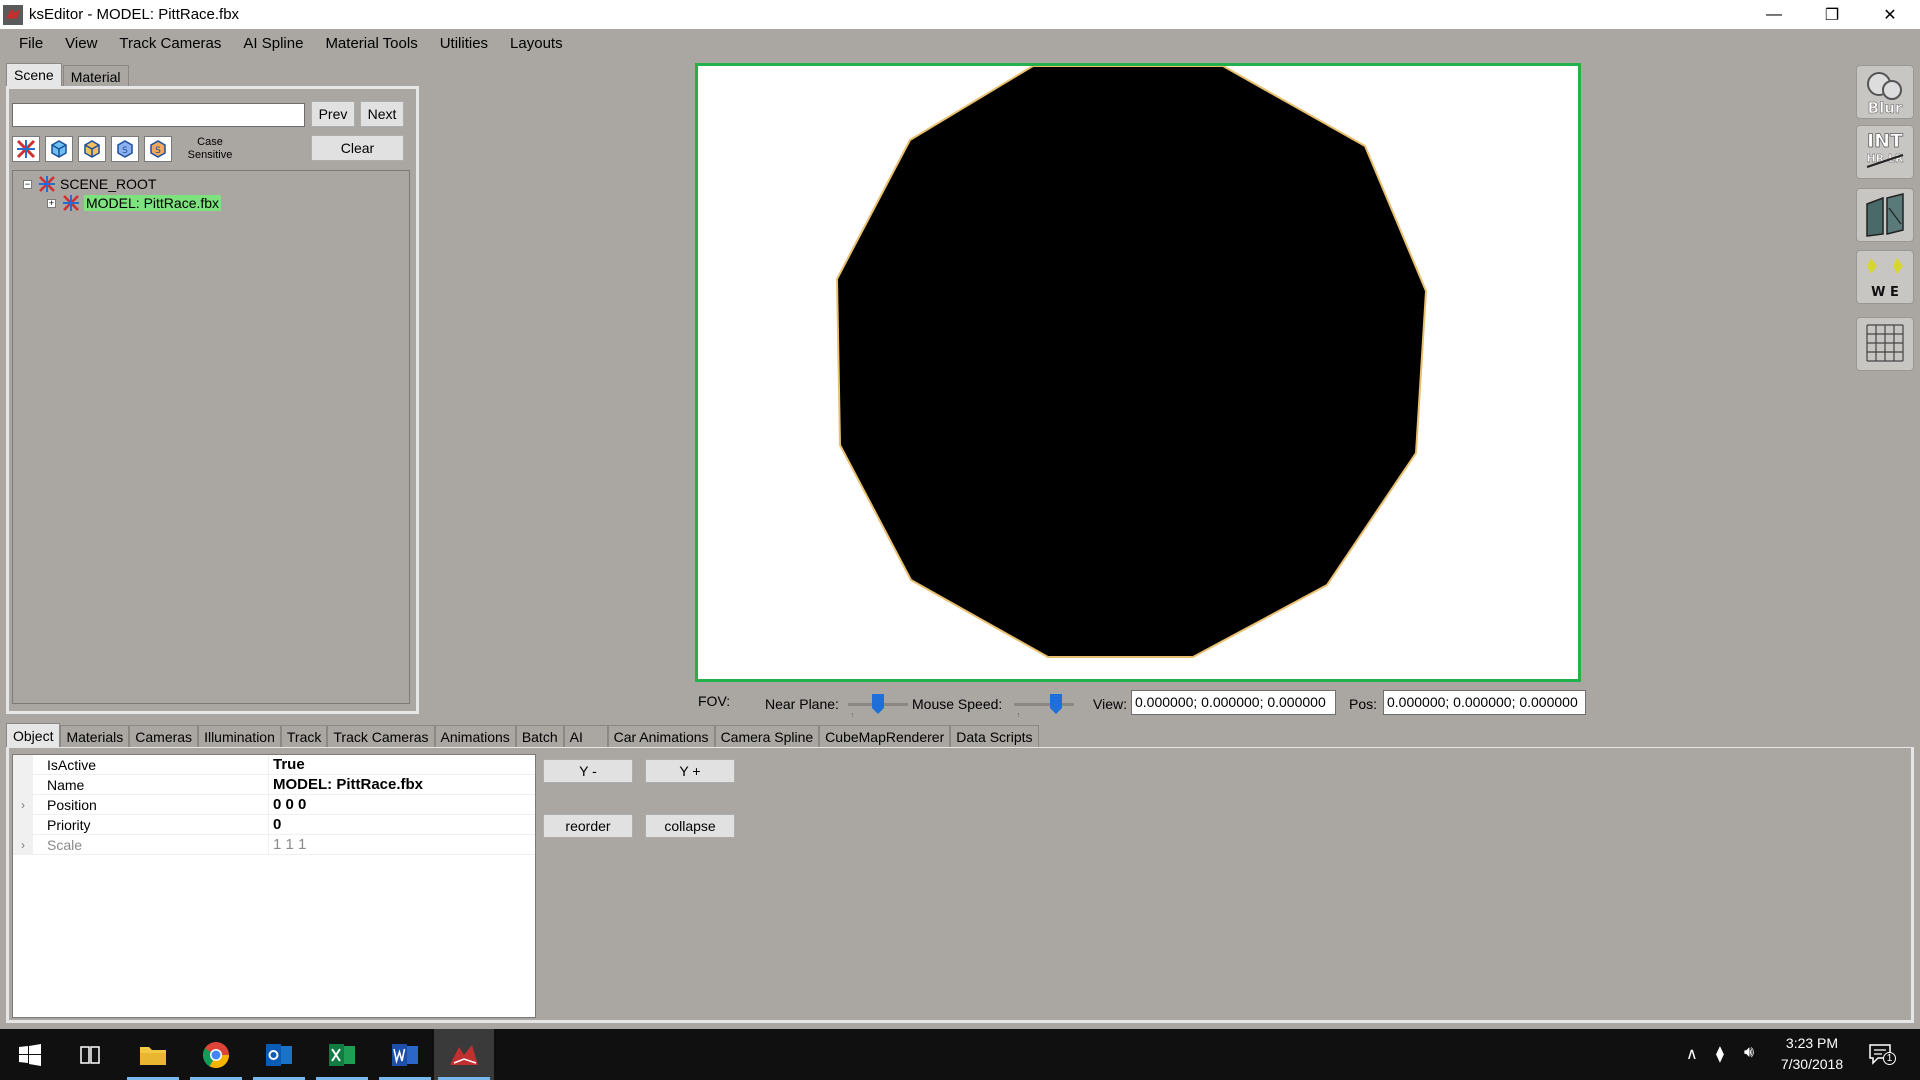 The height and width of the screenshot is (1080, 1920). What do you see at coordinates (59, 149) in the screenshot?
I see `filter-mesh-icon` at bounding box center [59, 149].